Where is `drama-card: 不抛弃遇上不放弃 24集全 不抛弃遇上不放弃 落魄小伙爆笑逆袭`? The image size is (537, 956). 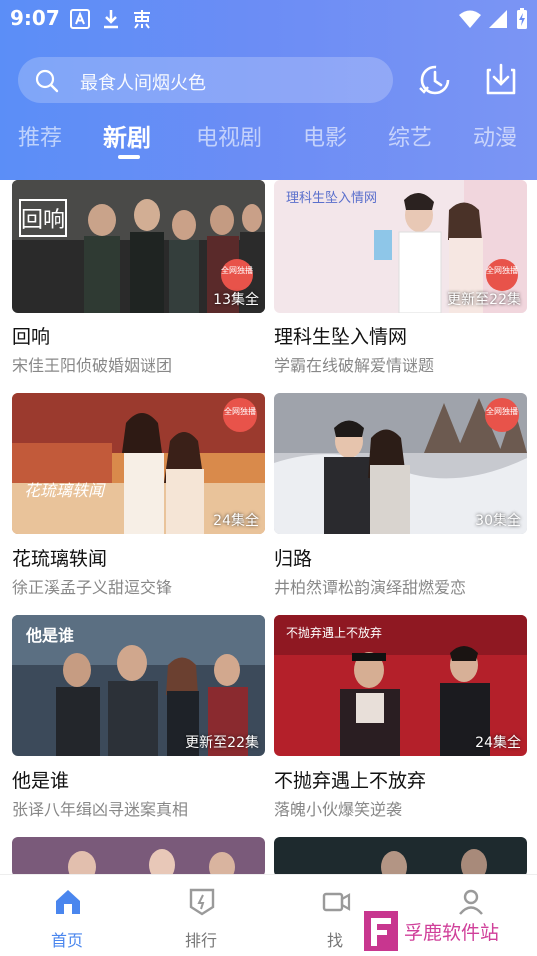
drama-card: 不抛弃遇上不放弃 24集全 不抛弃遇上不放弃 落魄小伙爆笑逆袭 is located at coordinates (400, 720).